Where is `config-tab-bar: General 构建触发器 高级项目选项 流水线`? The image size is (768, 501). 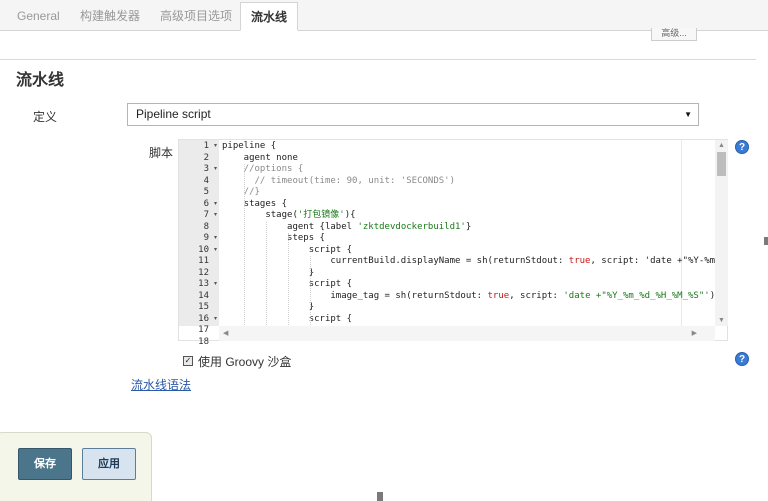
config-tab-bar: General 构建触发器 高级项目选项 流水线 is located at coordinates (384, 15).